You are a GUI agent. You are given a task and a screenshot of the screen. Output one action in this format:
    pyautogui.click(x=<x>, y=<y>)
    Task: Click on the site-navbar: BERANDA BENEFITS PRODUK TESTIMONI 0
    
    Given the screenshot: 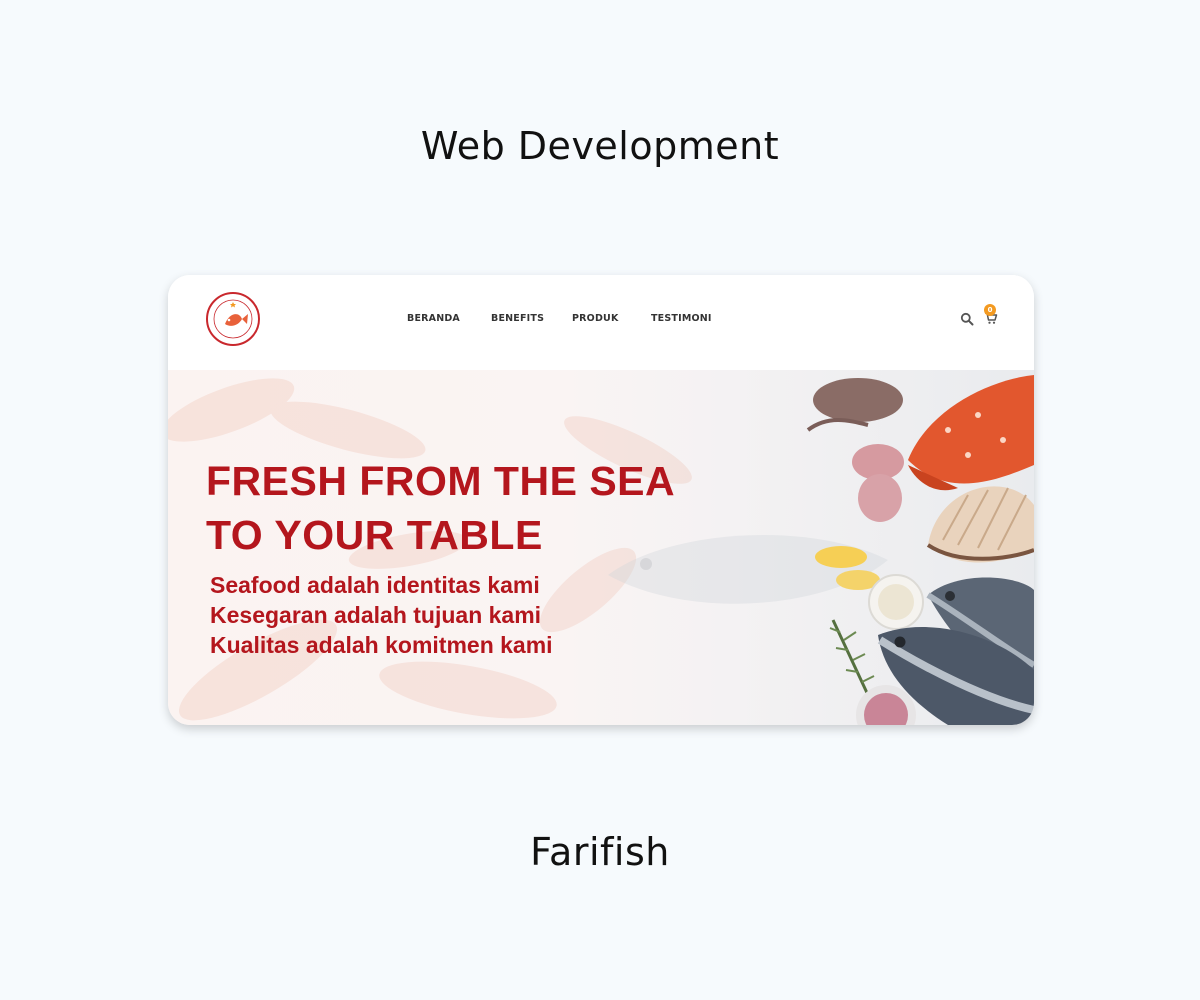 What is the action you would take?
    pyautogui.click(x=601, y=322)
    